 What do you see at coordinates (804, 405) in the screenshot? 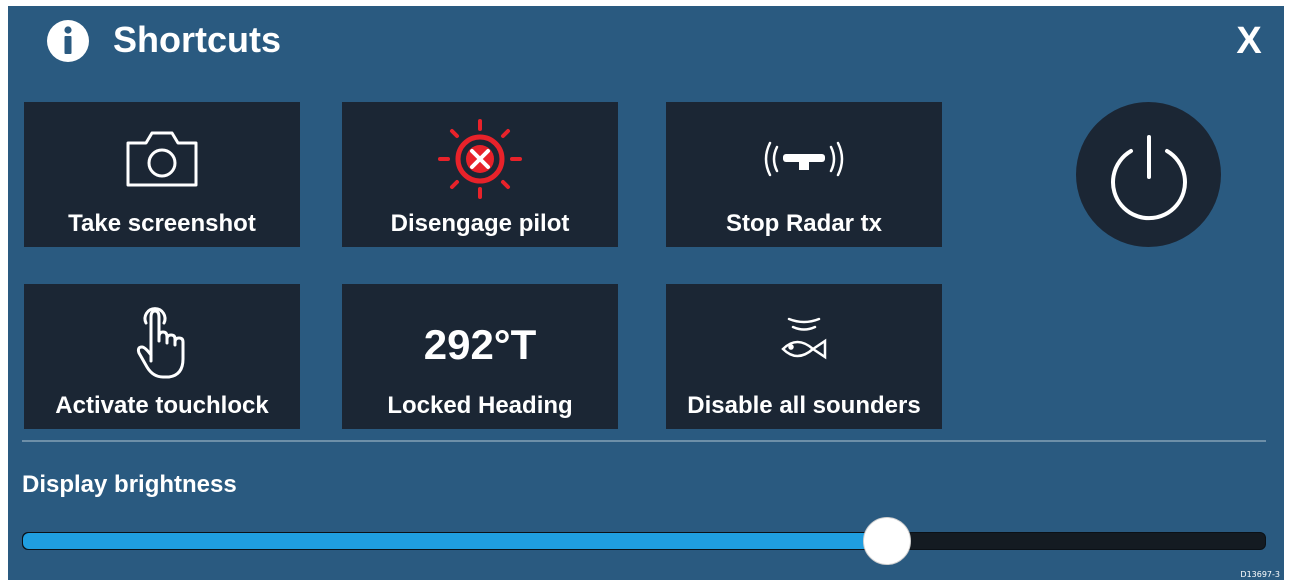
I see `tile-label: Disable all sounders` at bounding box center [804, 405].